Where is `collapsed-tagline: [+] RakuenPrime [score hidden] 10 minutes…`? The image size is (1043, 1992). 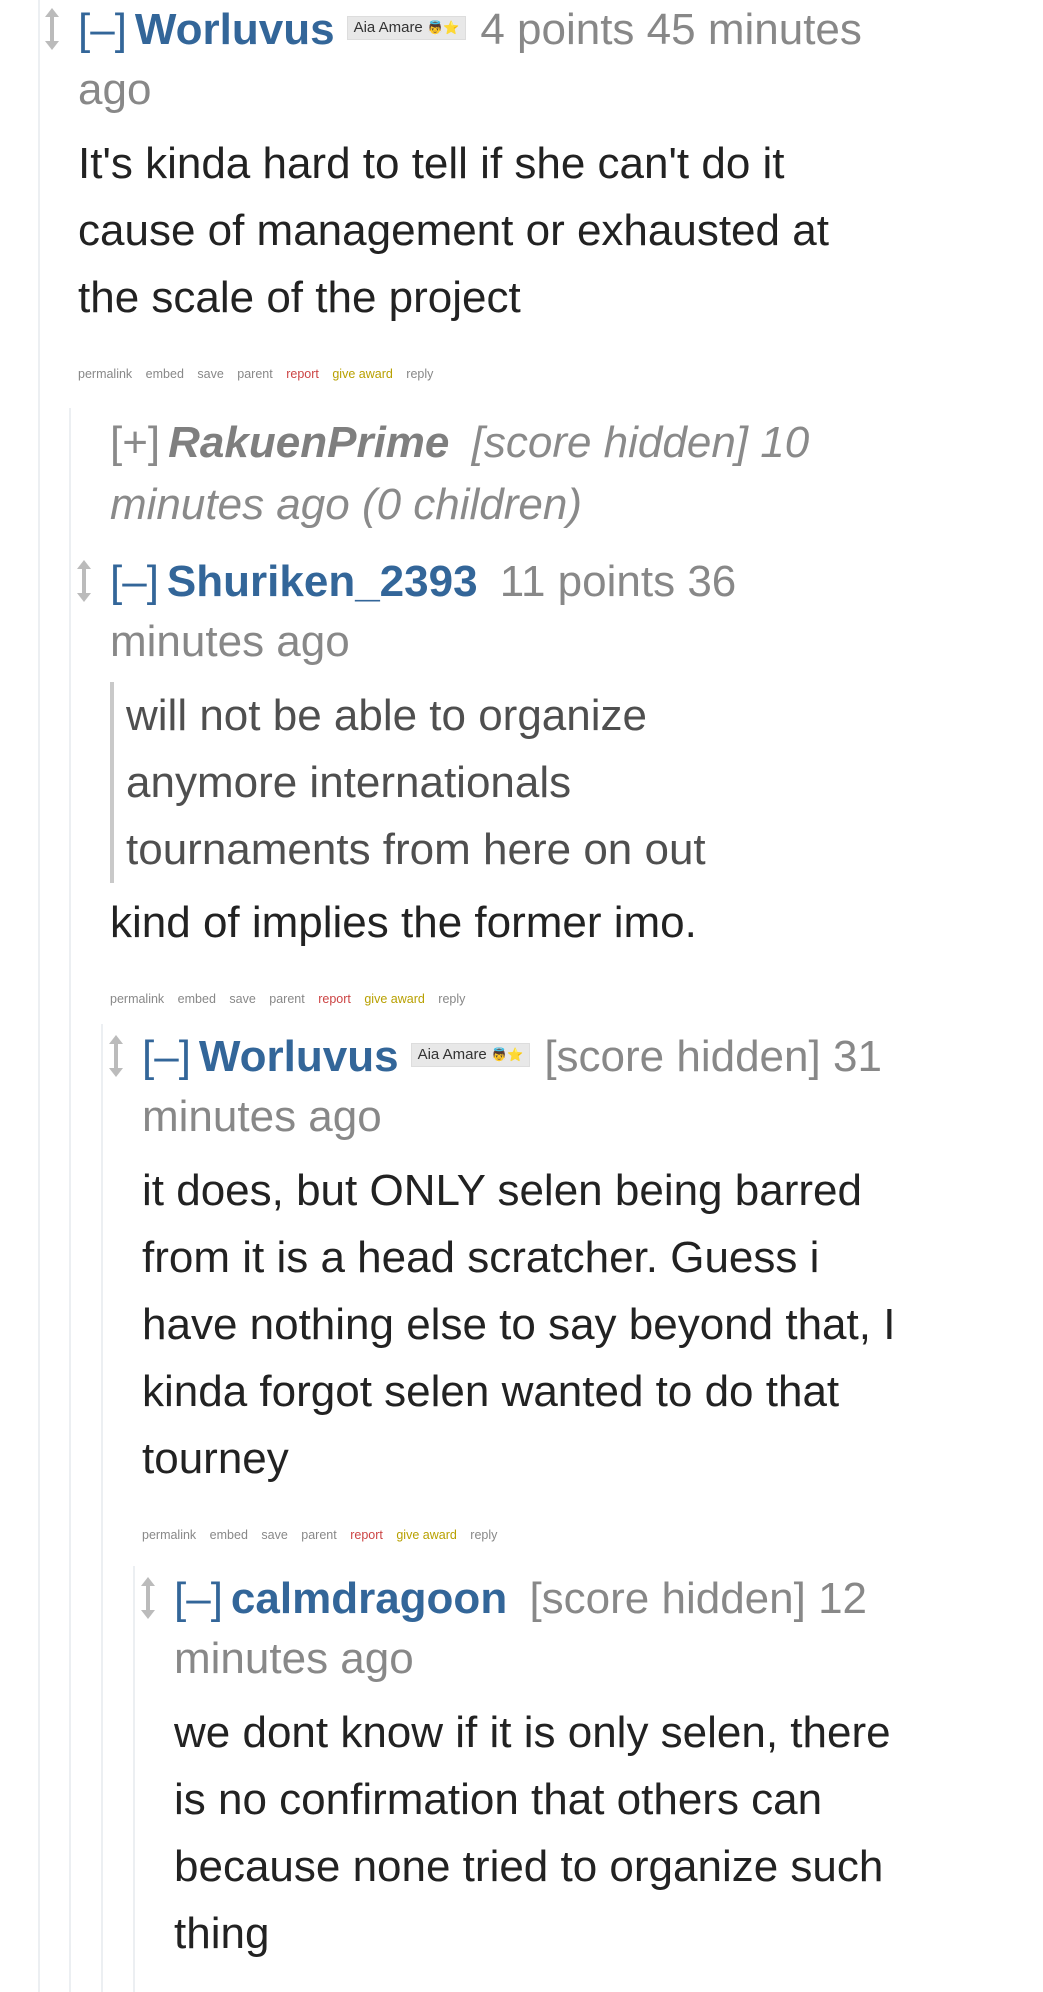
collapsed-tagline: [+] RakuenPrime [score hidden] 10 minutes… is located at coordinates (490, 474).